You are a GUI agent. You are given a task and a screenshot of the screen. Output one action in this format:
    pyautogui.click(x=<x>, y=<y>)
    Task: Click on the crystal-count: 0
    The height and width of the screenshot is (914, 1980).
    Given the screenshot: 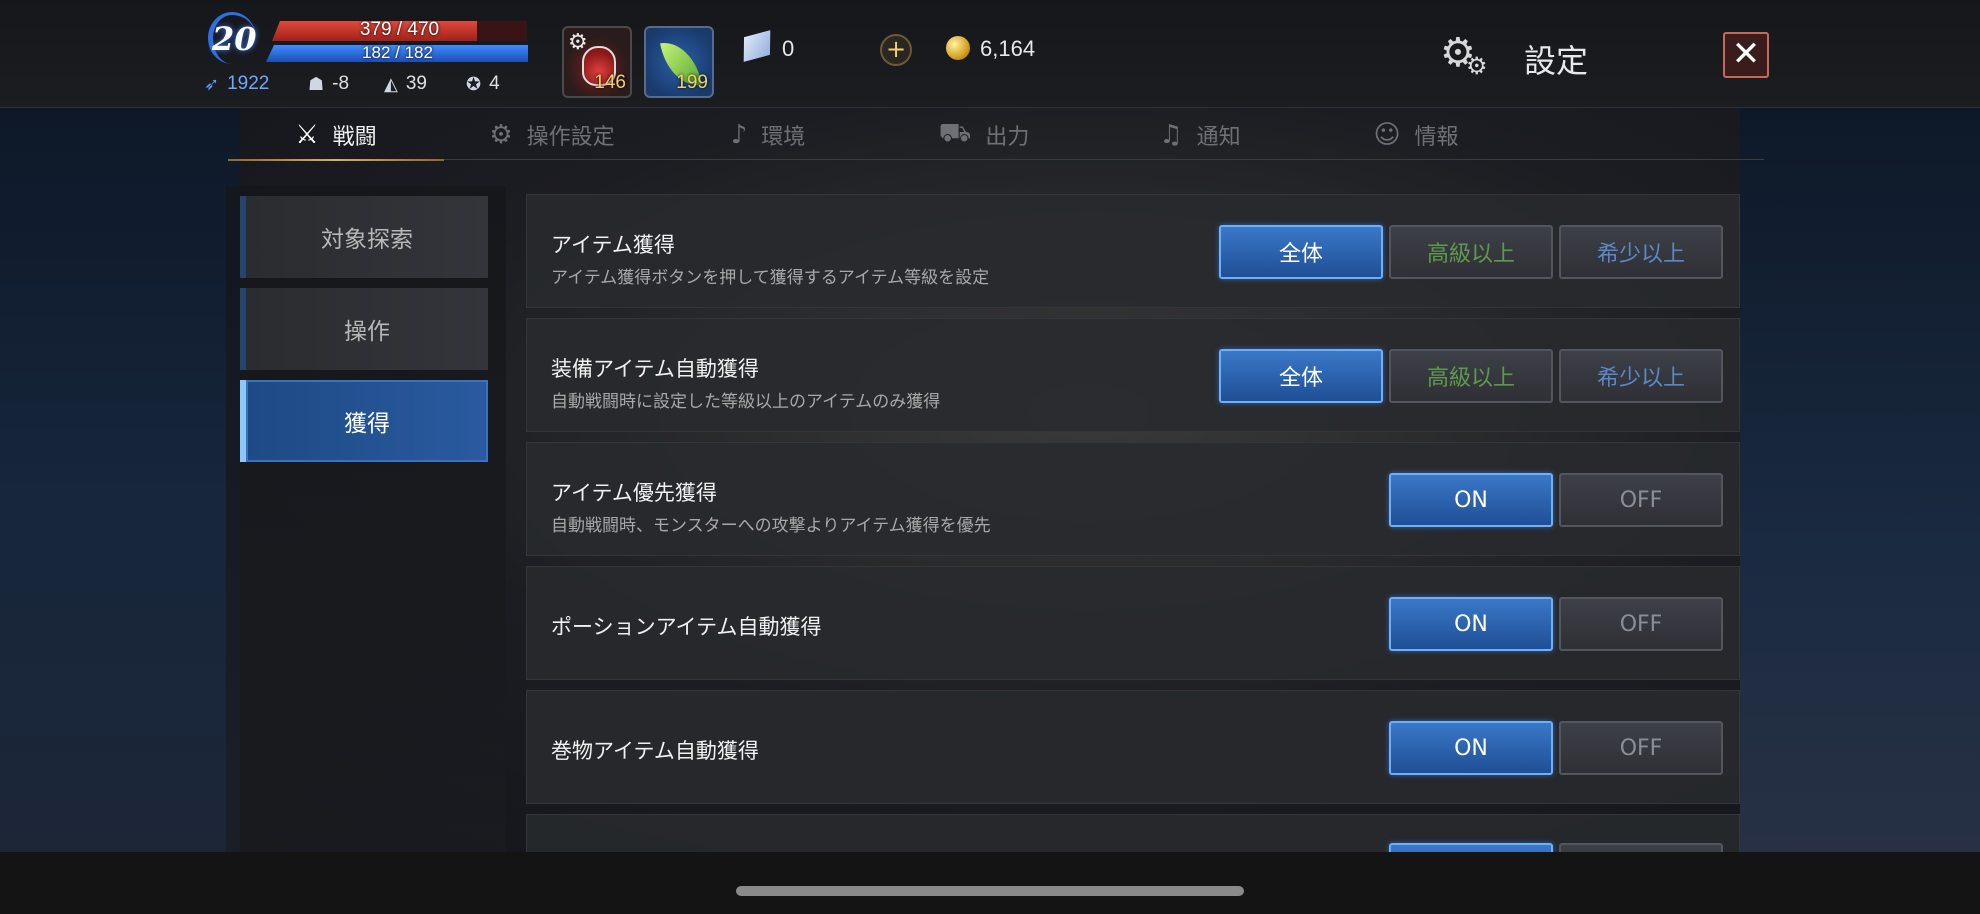 What is the action you would take?
    pyautogui.click(x=788, y=48)
    